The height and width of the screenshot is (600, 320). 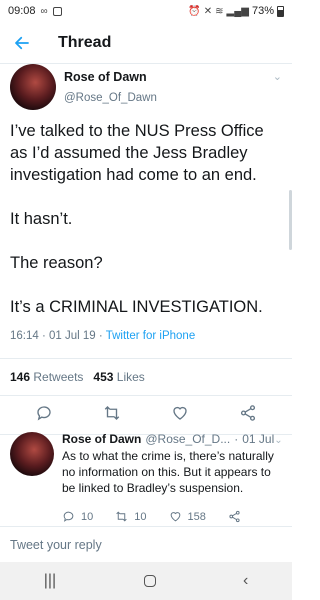 I want to click on notification-icon, so click(x=57, y=11).